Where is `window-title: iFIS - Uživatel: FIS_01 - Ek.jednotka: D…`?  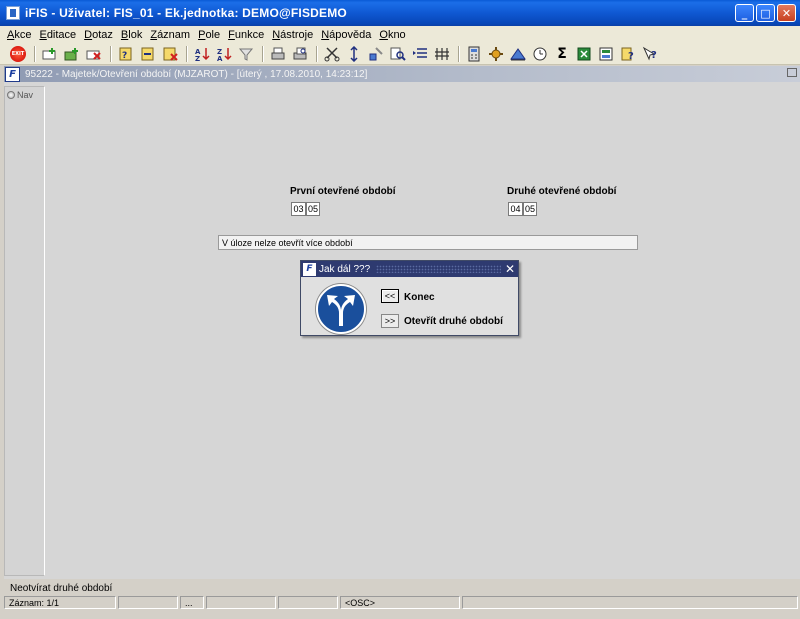 window-title: iFIS - Uživatel: FIS_01 - Ek.jednotka: D… is located at coordinates (186, 13).